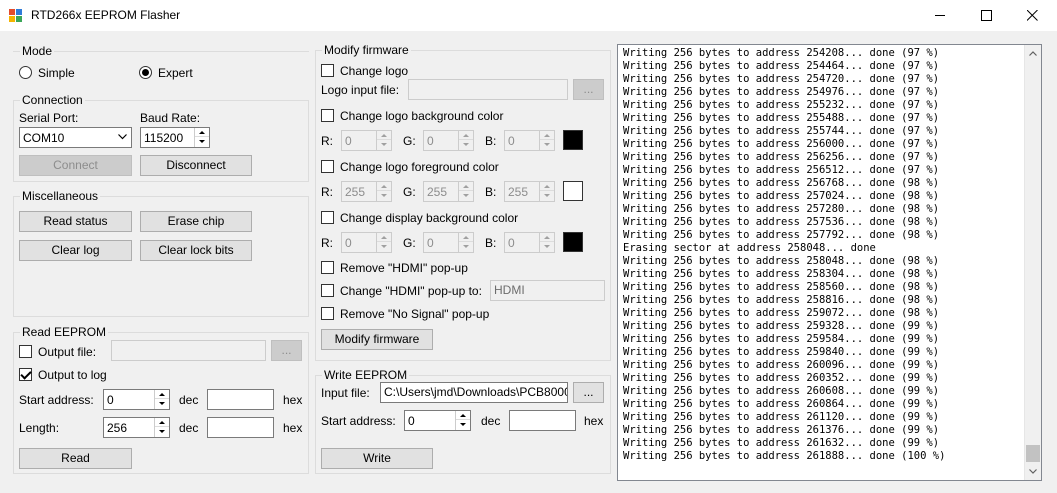 This screenshot has height=493, width=1057. What do you see at coordinates (940, 15) in the screenshot?
I see `minimize-button` at bounding box center [940, 15].